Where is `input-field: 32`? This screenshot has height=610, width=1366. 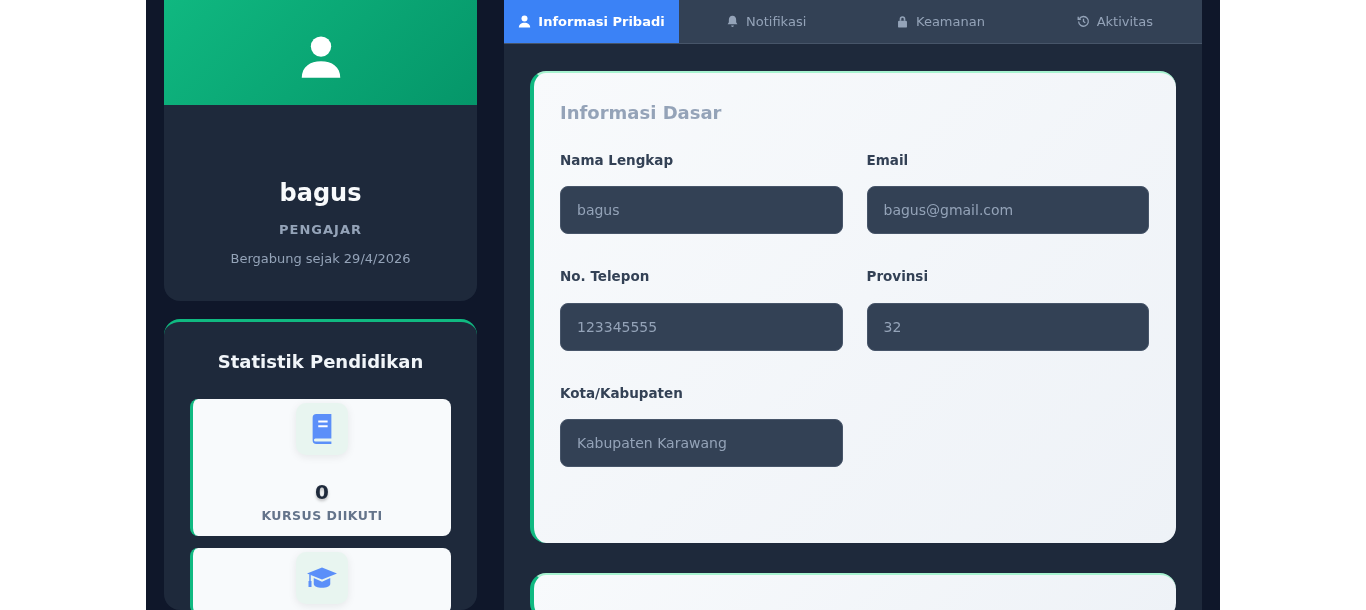 input-field: 32 is located at coordinates (1007, 326).